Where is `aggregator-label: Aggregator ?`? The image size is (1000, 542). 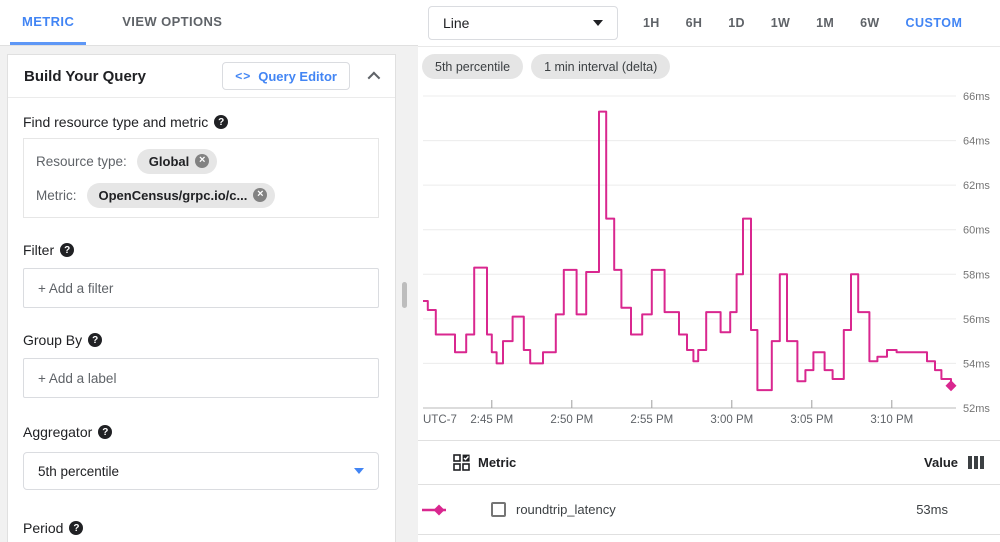
aggregator-label: Aggregator ? is located at coordinates (201, 432).